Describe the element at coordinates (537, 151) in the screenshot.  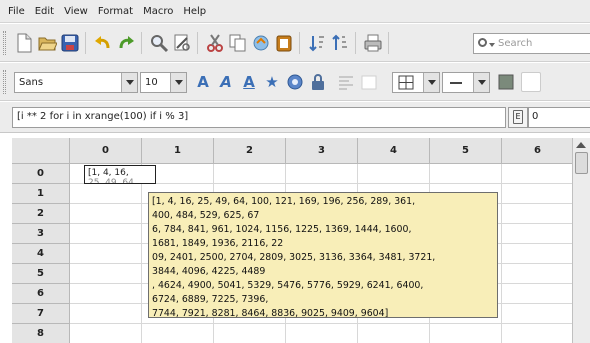
I see `column-header: 6` at that location.